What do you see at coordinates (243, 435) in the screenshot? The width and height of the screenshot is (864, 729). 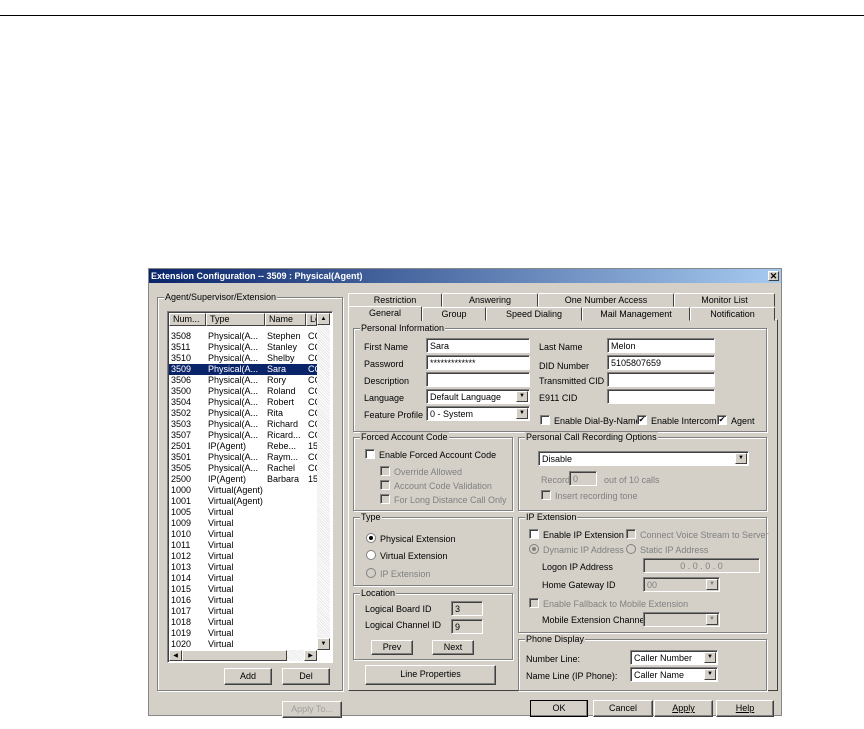 I see `list-item: 3507Physical(A...Ricard...CC` at bounding box center [243, 435].